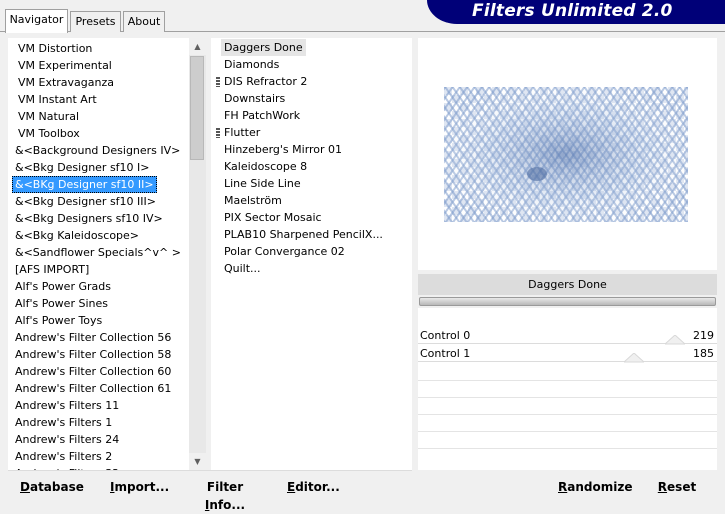 The height and width of the screenshot is (514, 725). What do you see at coordinates (283, 149) in the screenshot?
I see `filter-item: Hinzeberg's Mirror 01` at bounding box center [283, 149].